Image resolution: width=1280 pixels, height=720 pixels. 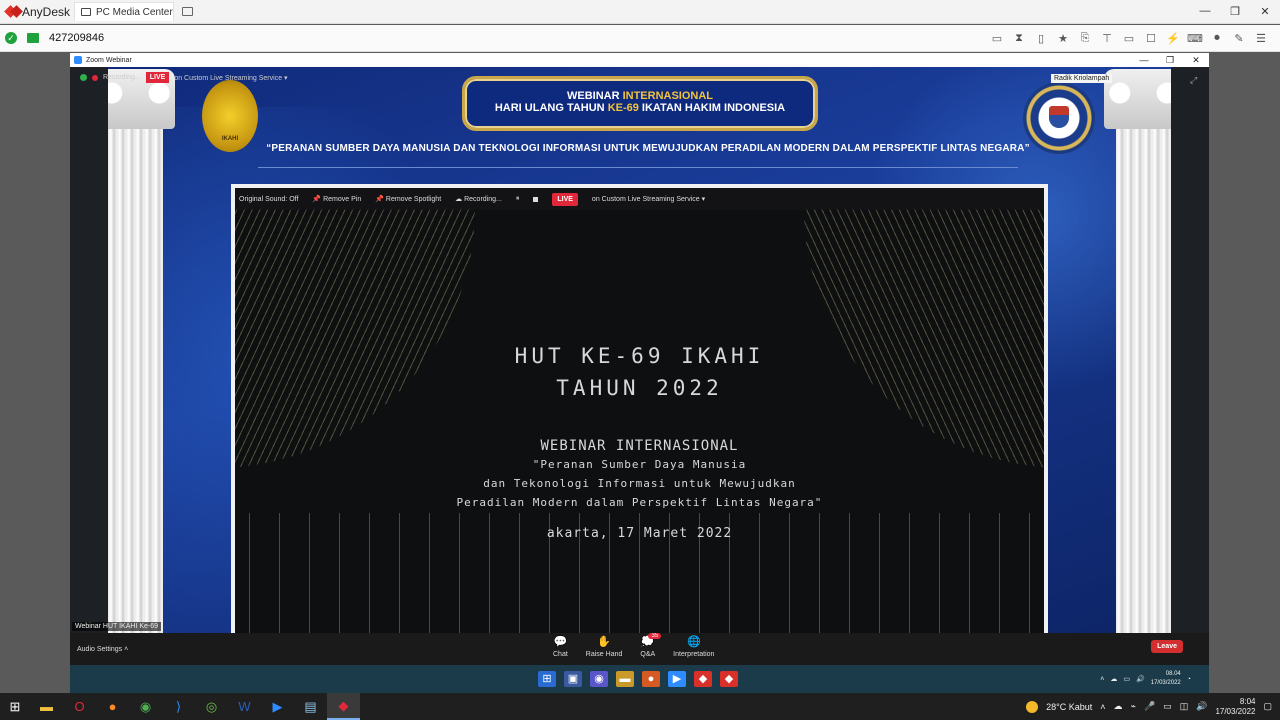 I want to click on zoom-window-controls: — ❐ ✕, so click(x=1170, y=60).